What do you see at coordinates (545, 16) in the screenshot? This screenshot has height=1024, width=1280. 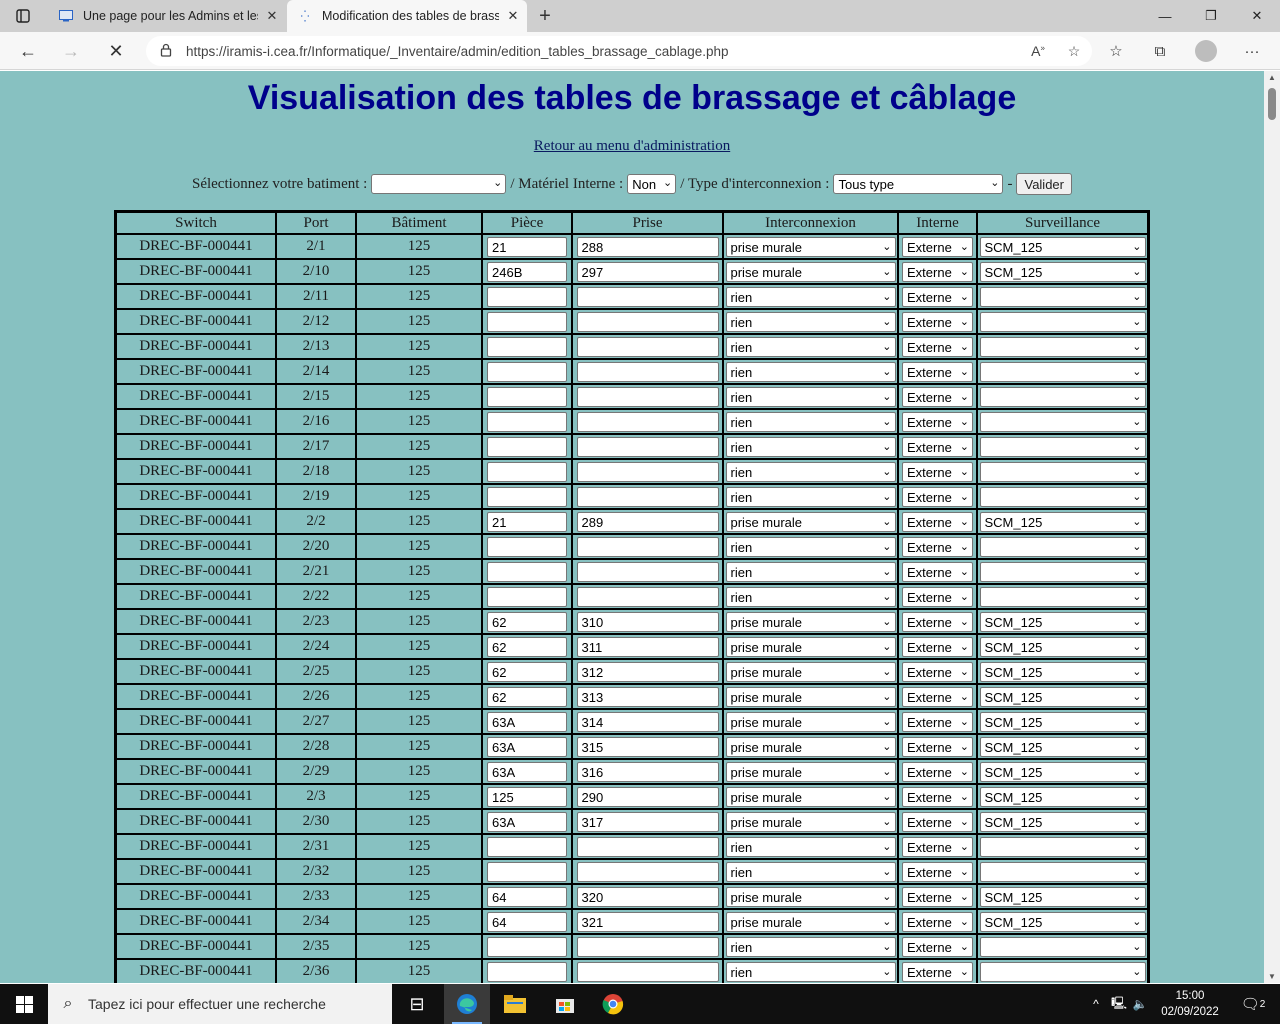 I see `new-tab-icon: +` at bounding box center [545, 16].